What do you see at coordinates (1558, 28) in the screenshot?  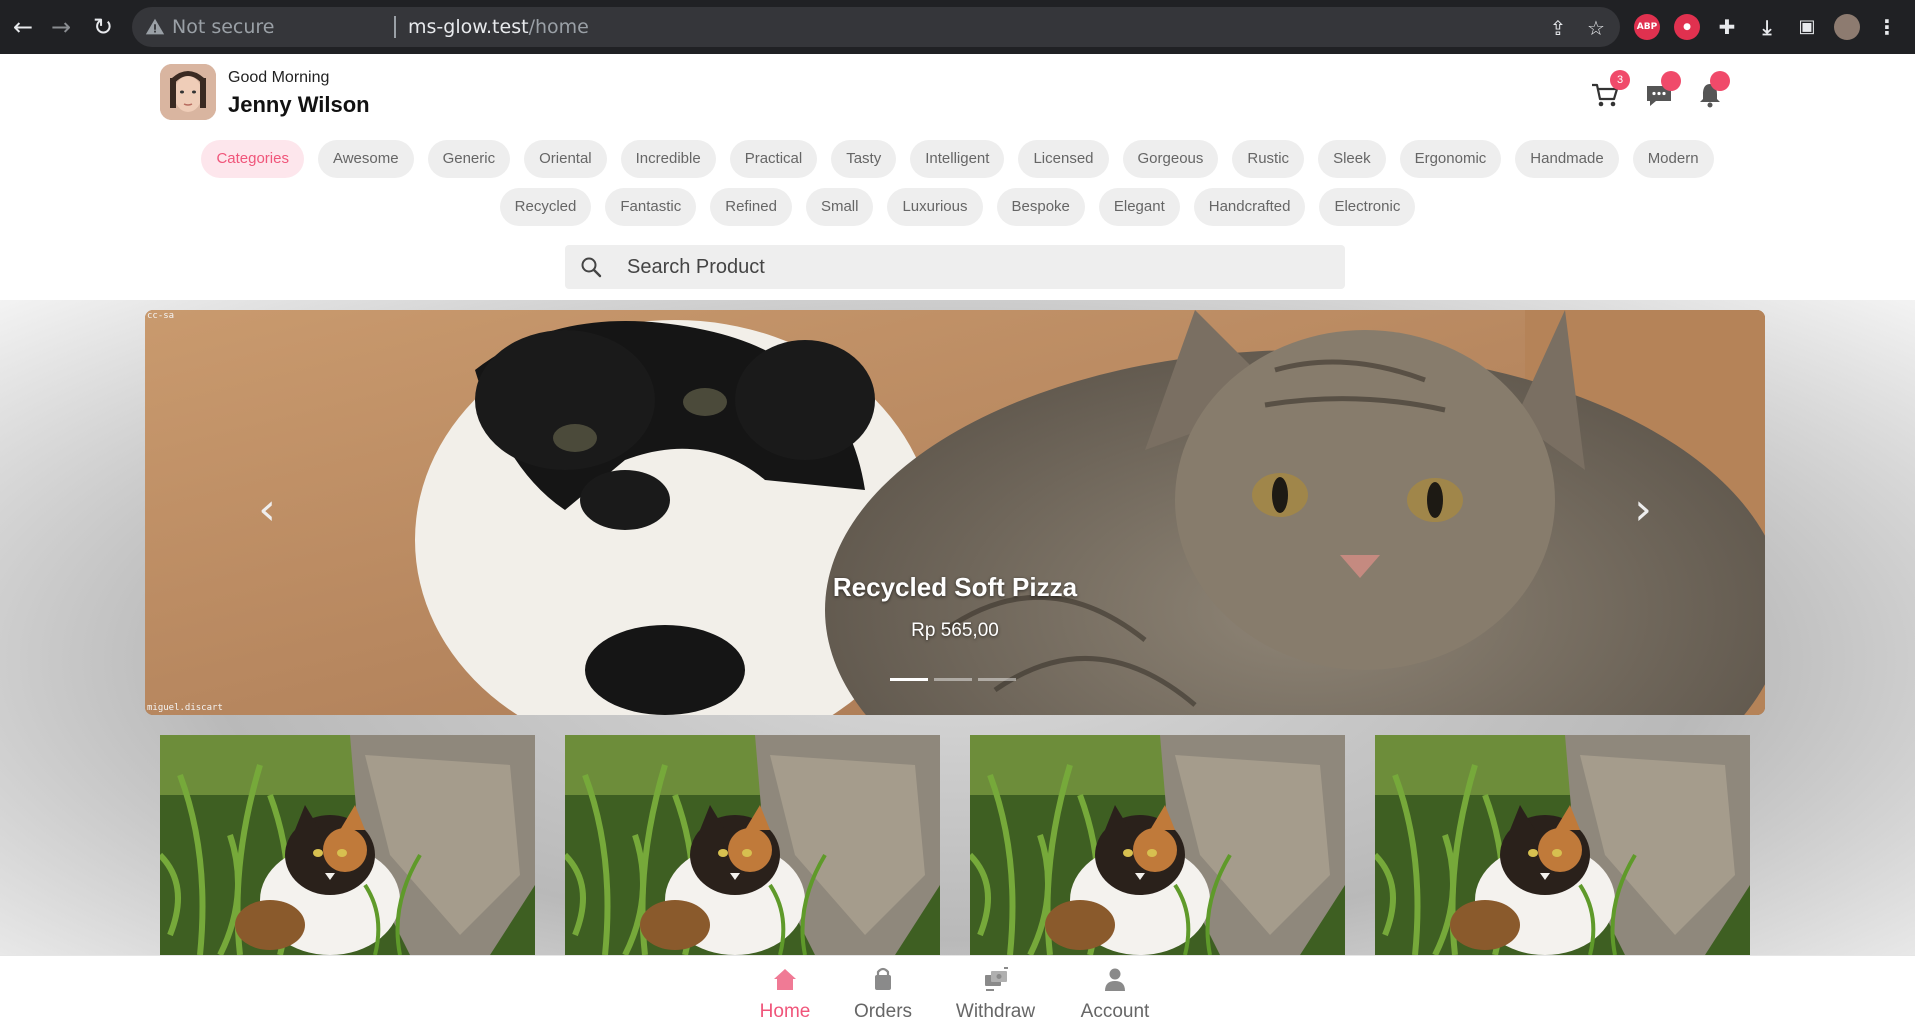 I see `share-icon: ⇪` at bounding box center [1558, 28].